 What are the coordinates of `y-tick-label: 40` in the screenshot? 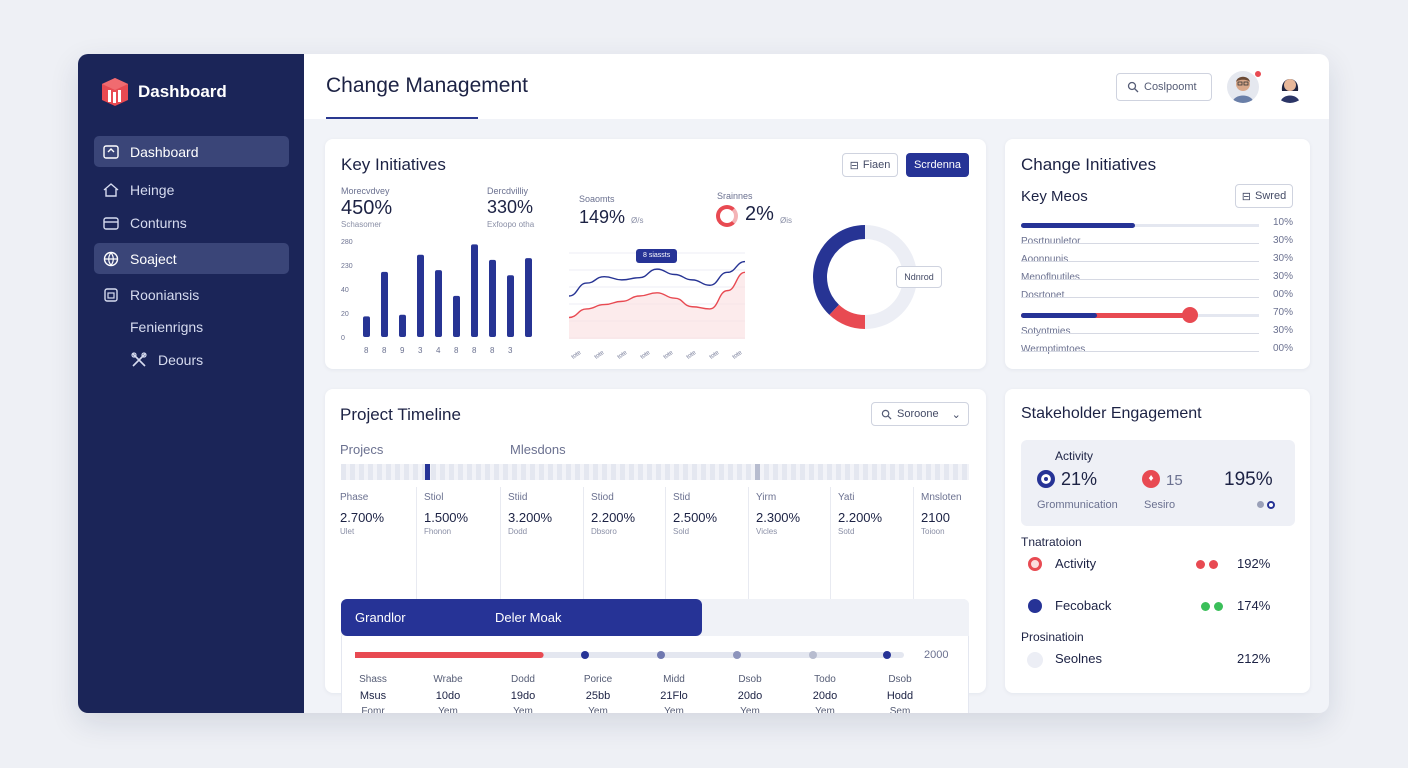 It's located at (345, 290).